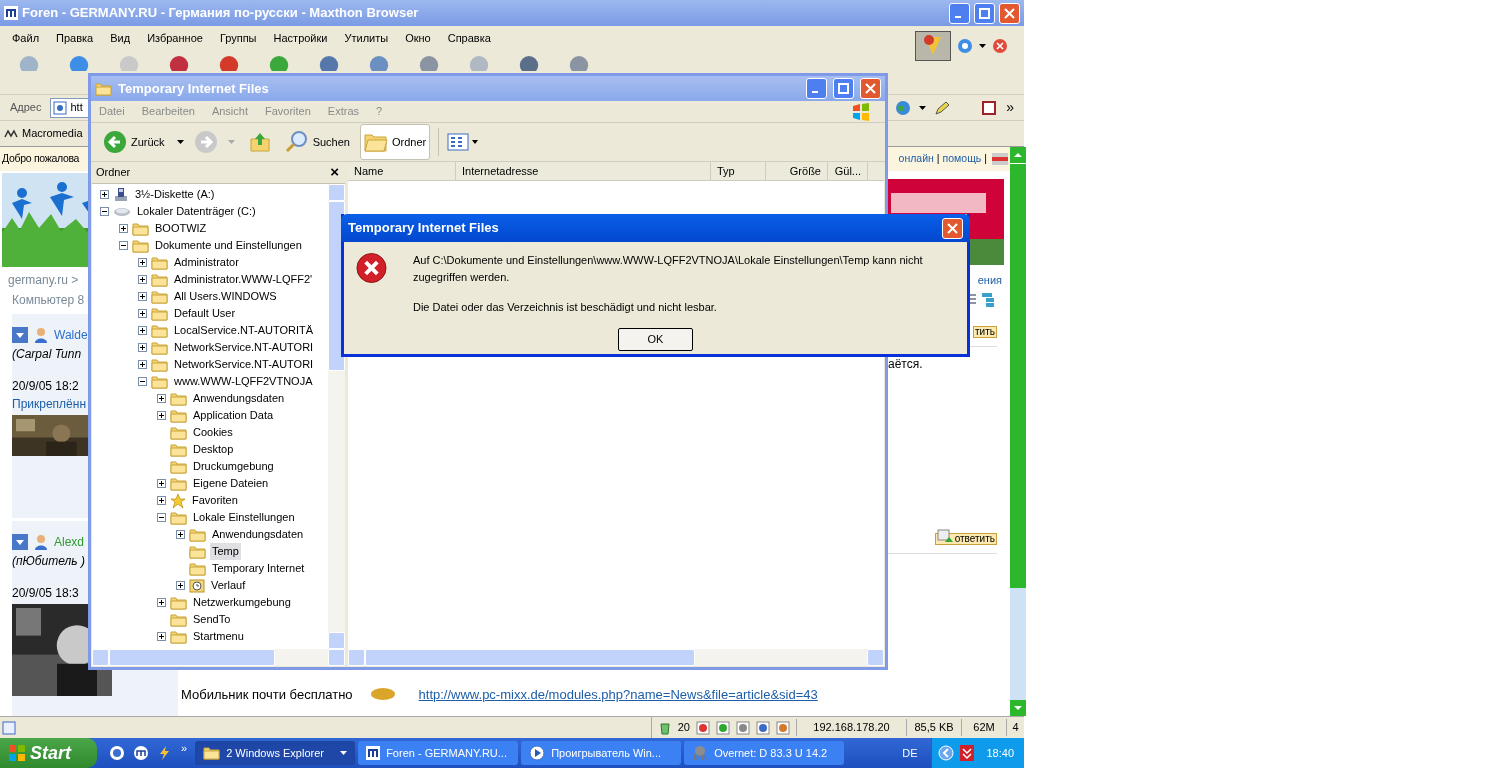 This screenshot has height=768, width=1512. Describe the element at coordinates (668, 269) in the screenshot. I see `error-message: Auf C:\Dokumente und Einstellungen\www.WWW-LQFF2VTNOJA\Lokale Einstellungen\Temp kann nicht zugegriffen werden.` at that location.